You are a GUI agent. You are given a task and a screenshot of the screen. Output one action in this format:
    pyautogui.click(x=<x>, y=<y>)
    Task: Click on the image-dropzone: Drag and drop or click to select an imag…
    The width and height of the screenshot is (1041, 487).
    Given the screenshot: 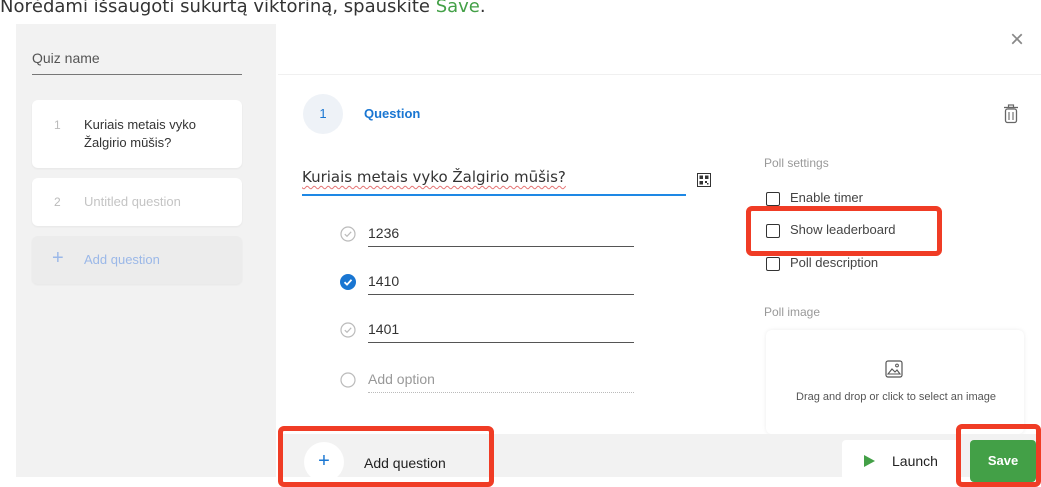 What is the action you would take?
    pyautogui.click(x=895, y=382)
    